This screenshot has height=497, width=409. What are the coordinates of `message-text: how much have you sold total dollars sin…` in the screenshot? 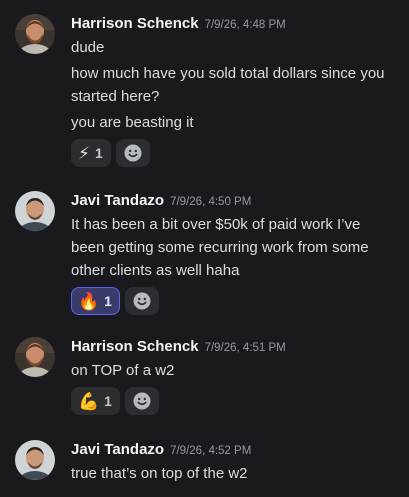 It's located at (228, 85).